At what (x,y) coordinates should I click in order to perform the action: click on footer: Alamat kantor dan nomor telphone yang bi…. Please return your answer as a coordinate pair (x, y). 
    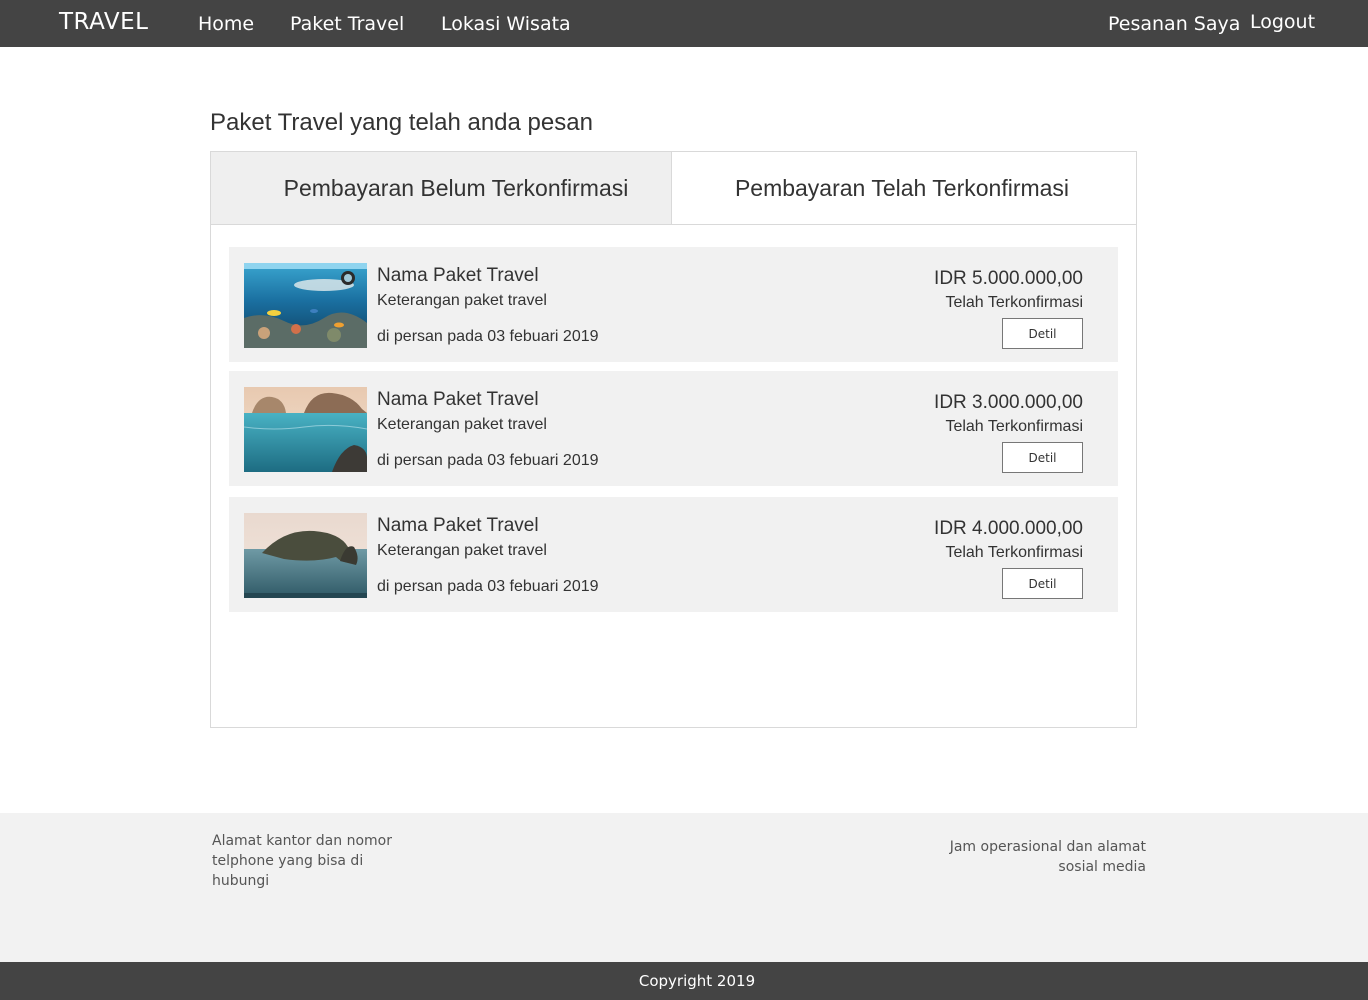
    Looking at the image, I should click on (684, 887).